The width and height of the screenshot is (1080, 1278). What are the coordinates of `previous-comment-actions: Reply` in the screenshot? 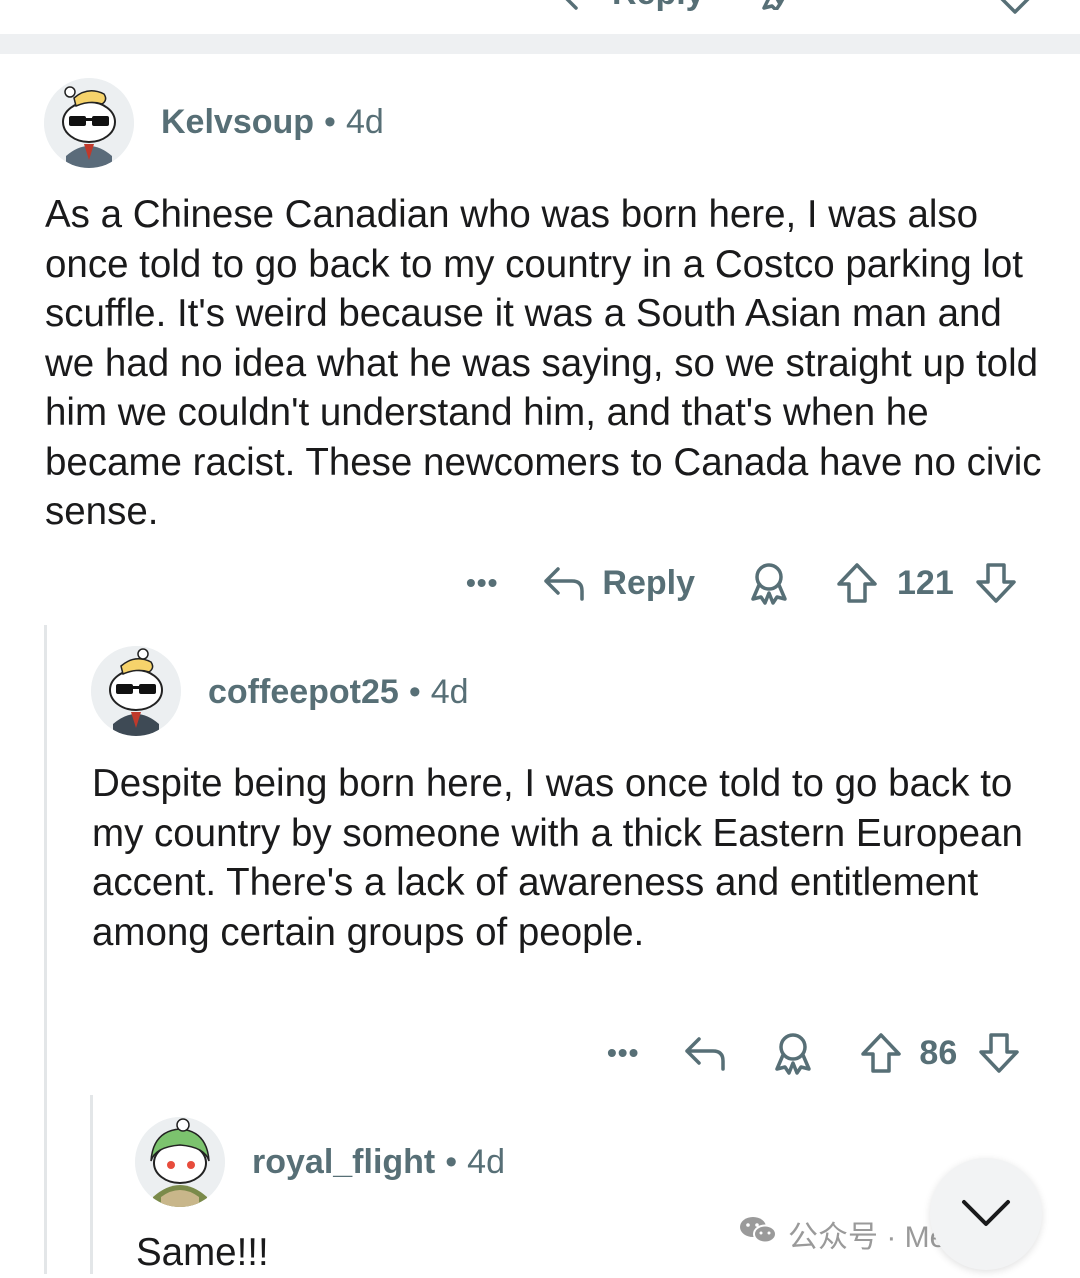 It's located at (540, 17).